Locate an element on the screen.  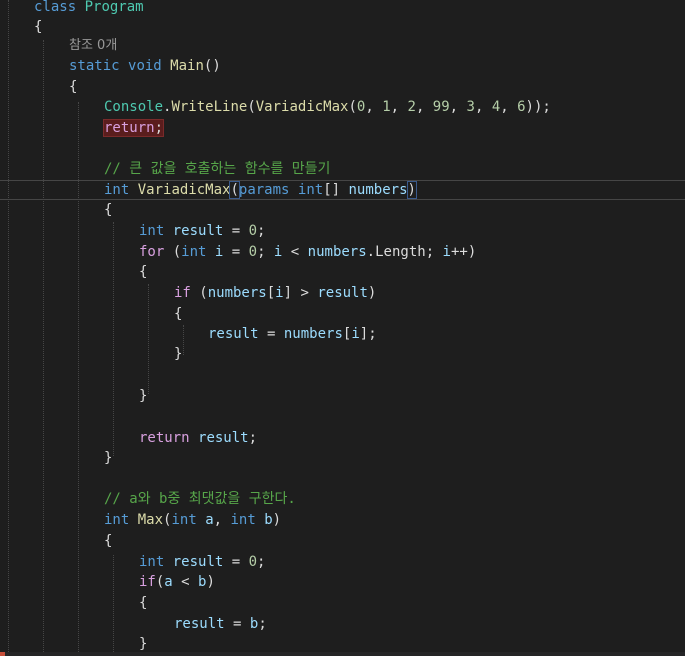
operator-increment: ++) is located at coordinates (463, 252).